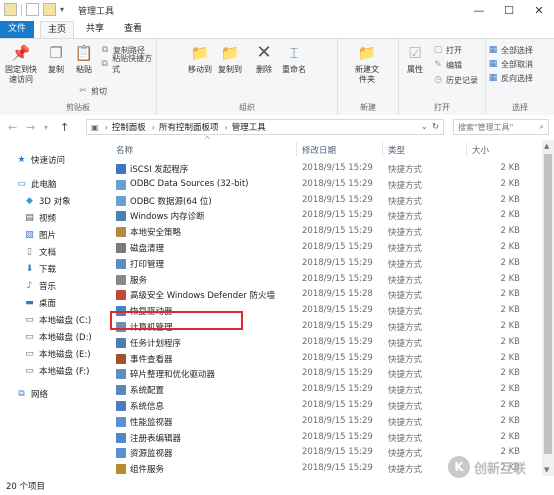 The width and height of the screenshot is (554, 495). What do you see at coordinates (189, 127) in the screenshot?
I see `breadcrumb-all-items: 所有控制面板项` at bounding box center [189, 127].